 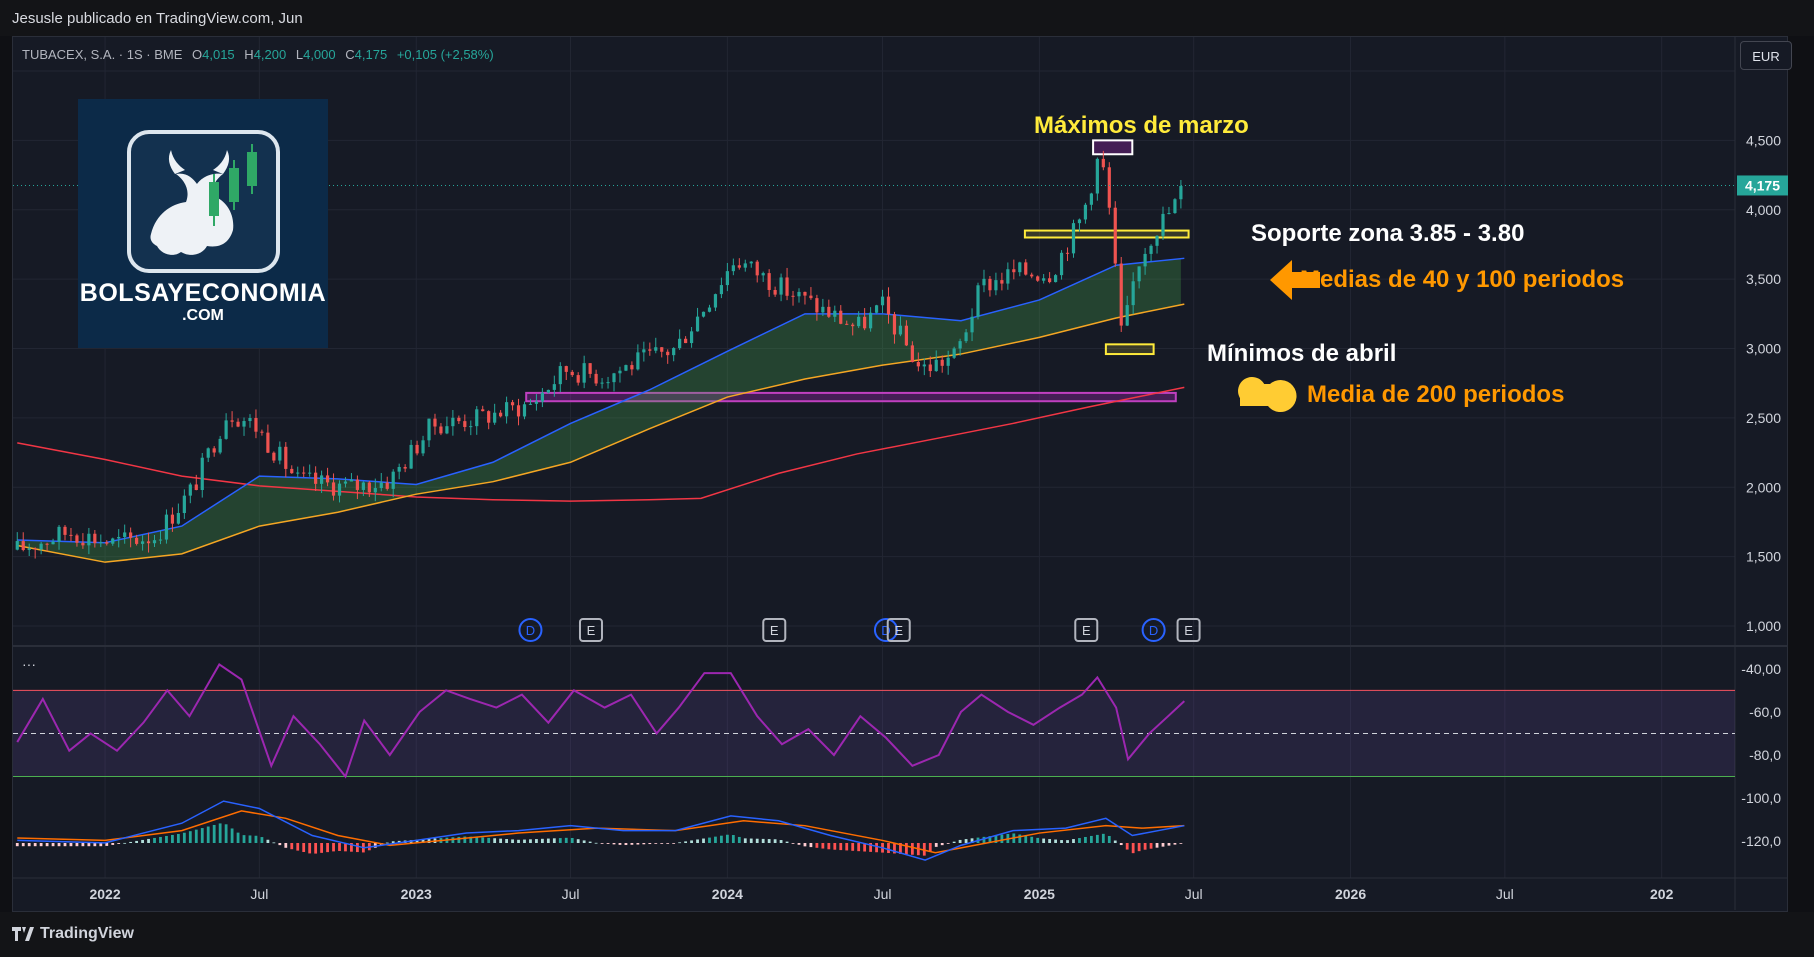 I want to click on annotation-ma-40-100: Medias de 40 y 100 periodos, so click(x=1462, y=279).